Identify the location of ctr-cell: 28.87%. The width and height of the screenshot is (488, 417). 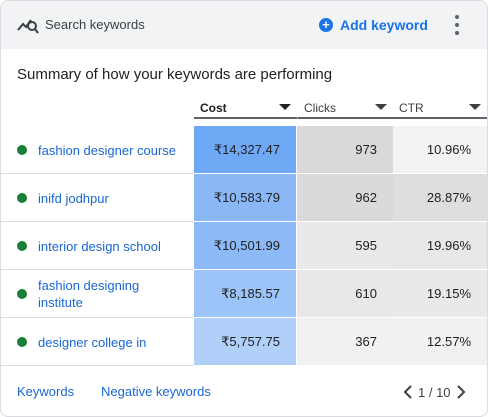
(440, 198).